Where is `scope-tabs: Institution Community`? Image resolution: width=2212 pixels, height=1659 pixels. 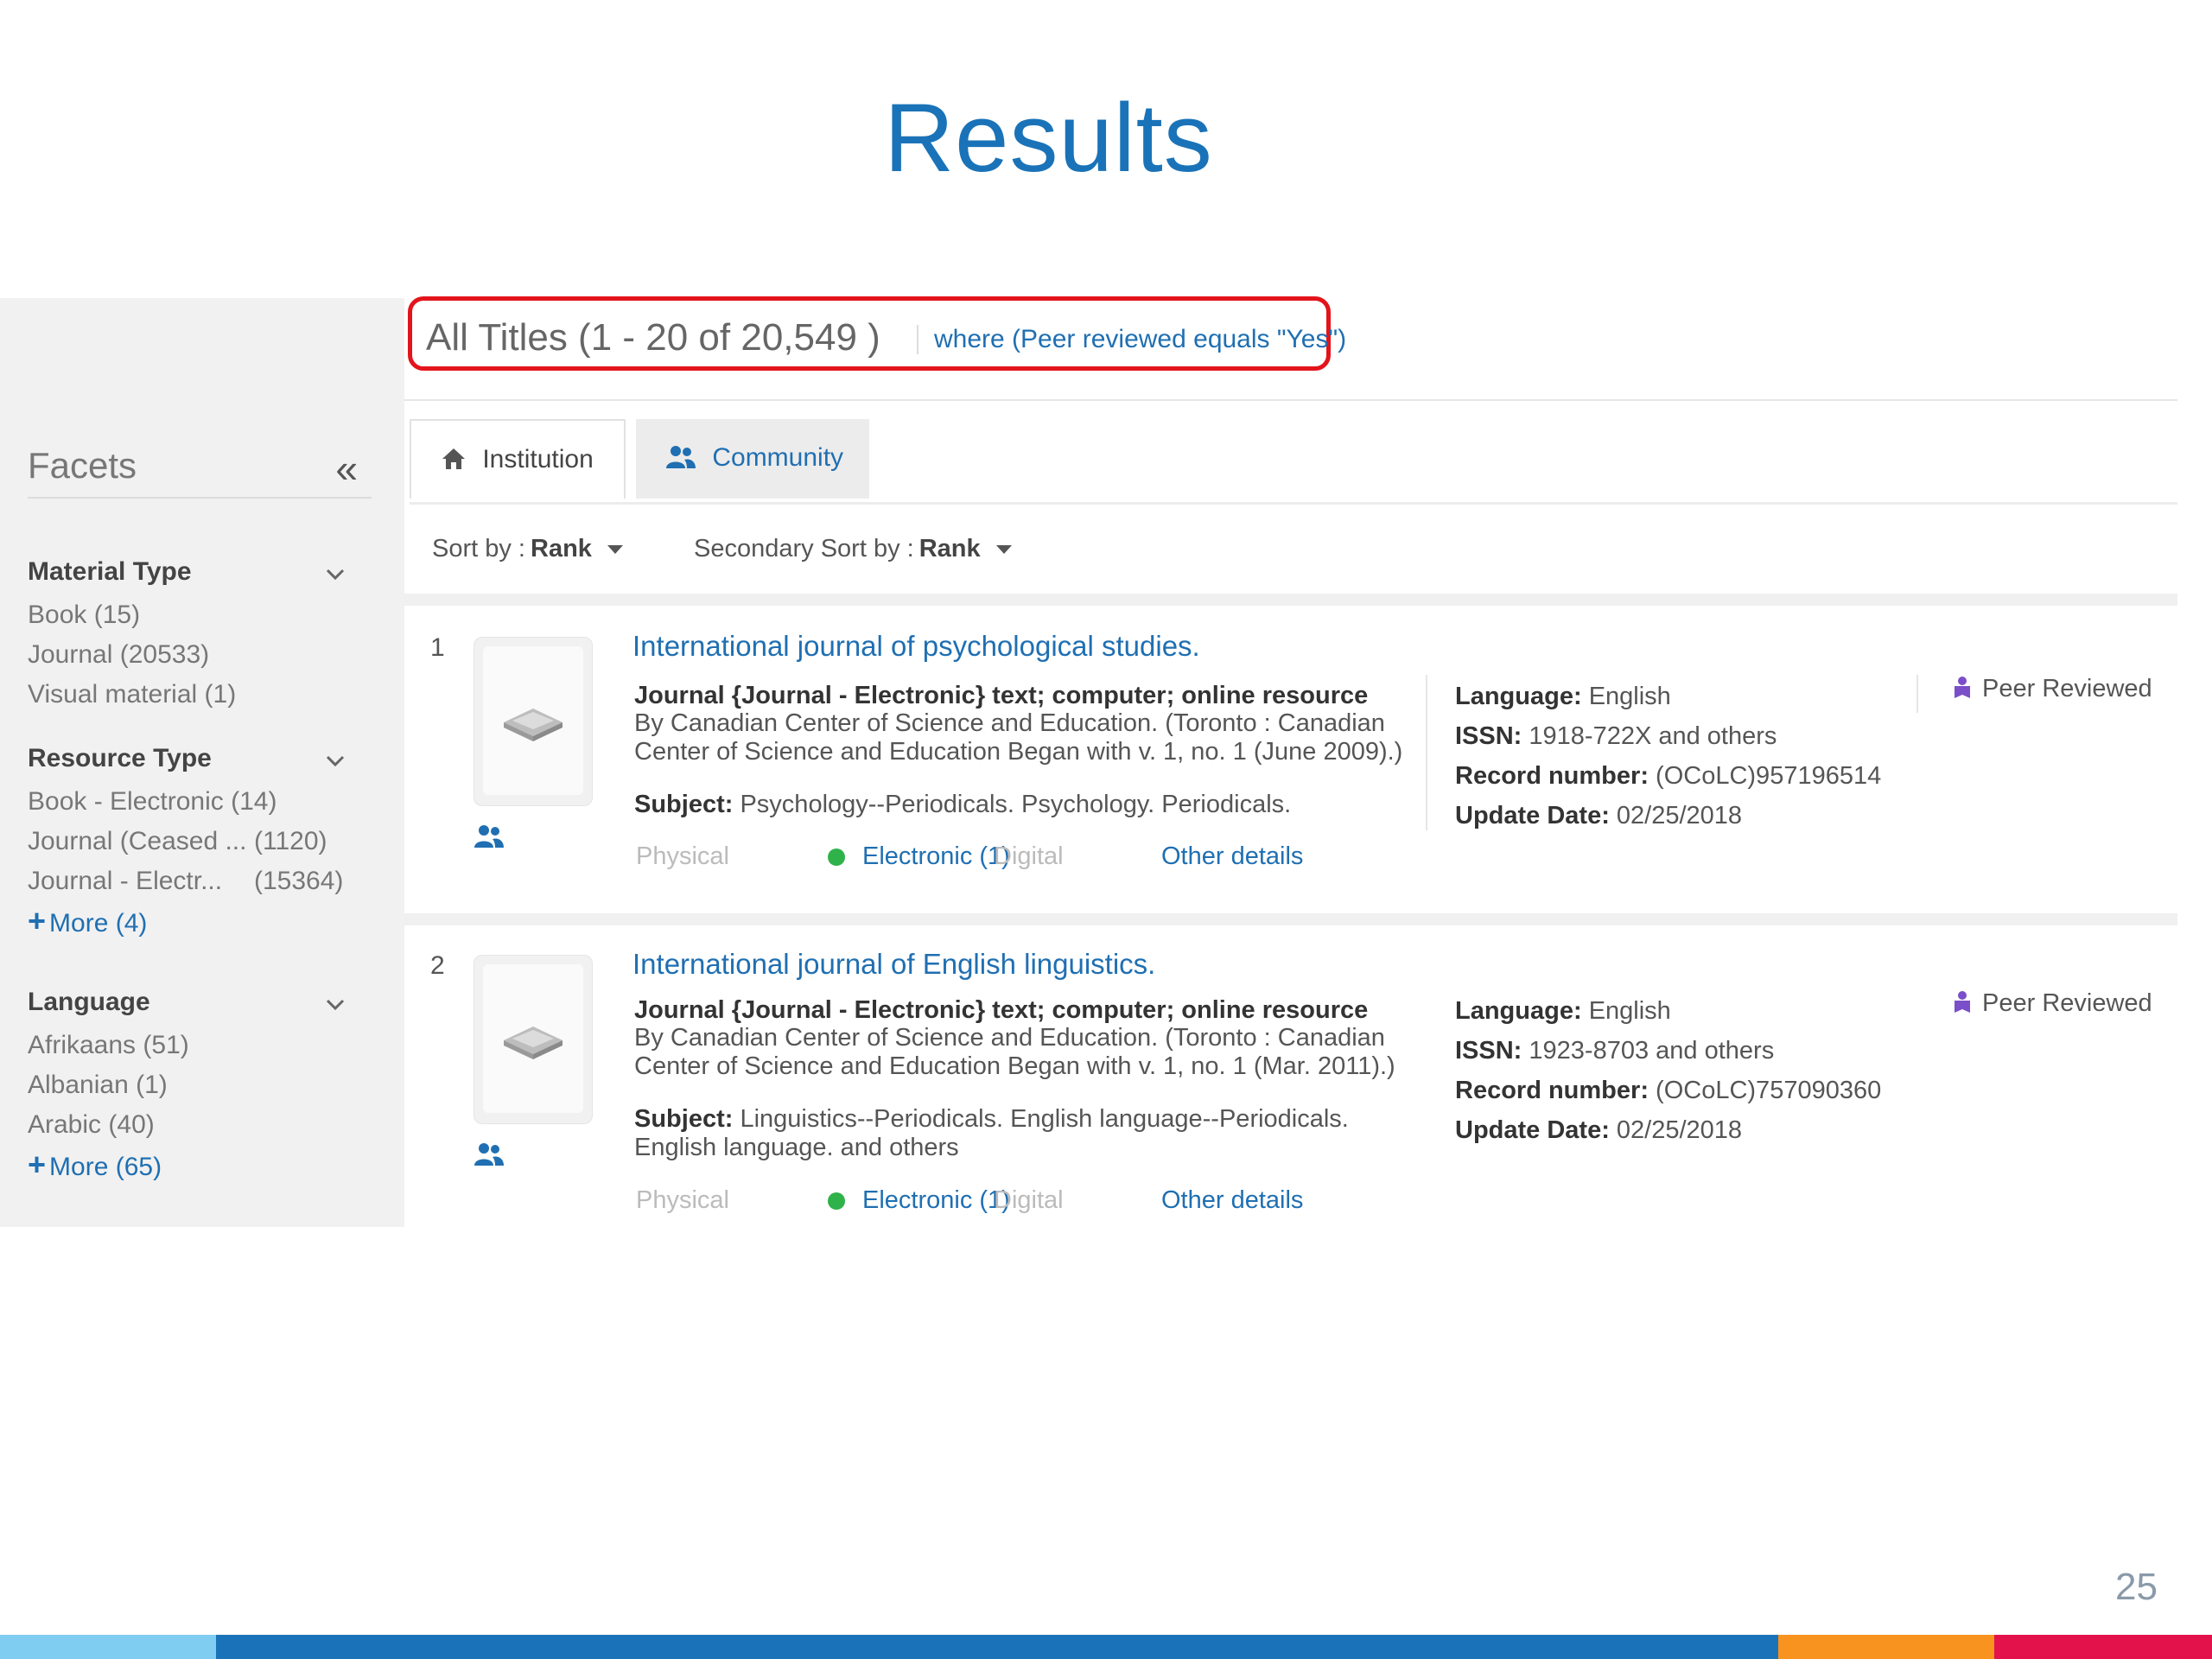
scope-tabs: Institution Community is located at coordinates (1293, 462).